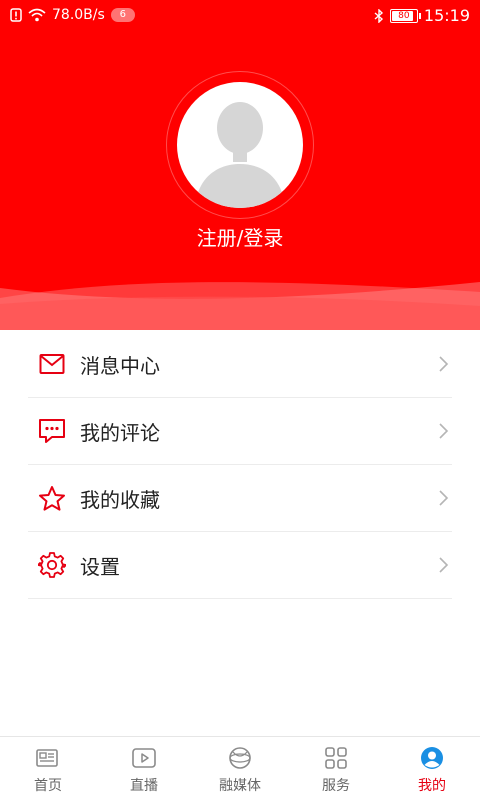 The width and height of the screenshot is (480, 801). I want to click on bluetooth-icon, so click(378, 15).